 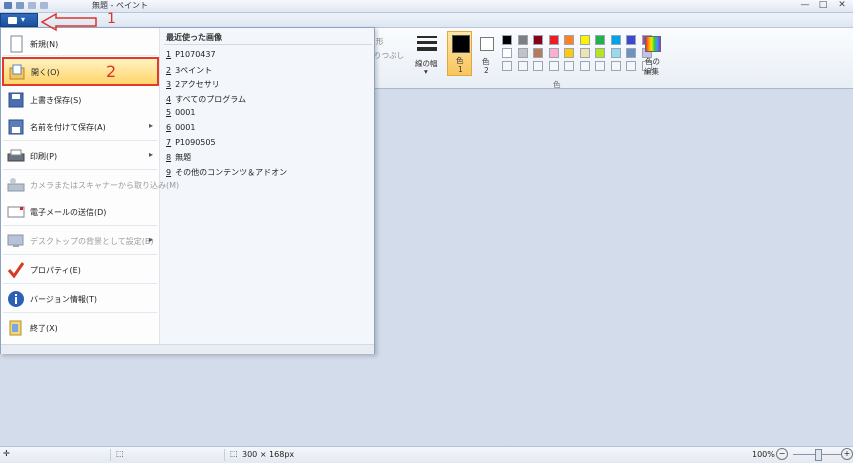 I want to click on open-folder-icon, so click(x=17, y=72).